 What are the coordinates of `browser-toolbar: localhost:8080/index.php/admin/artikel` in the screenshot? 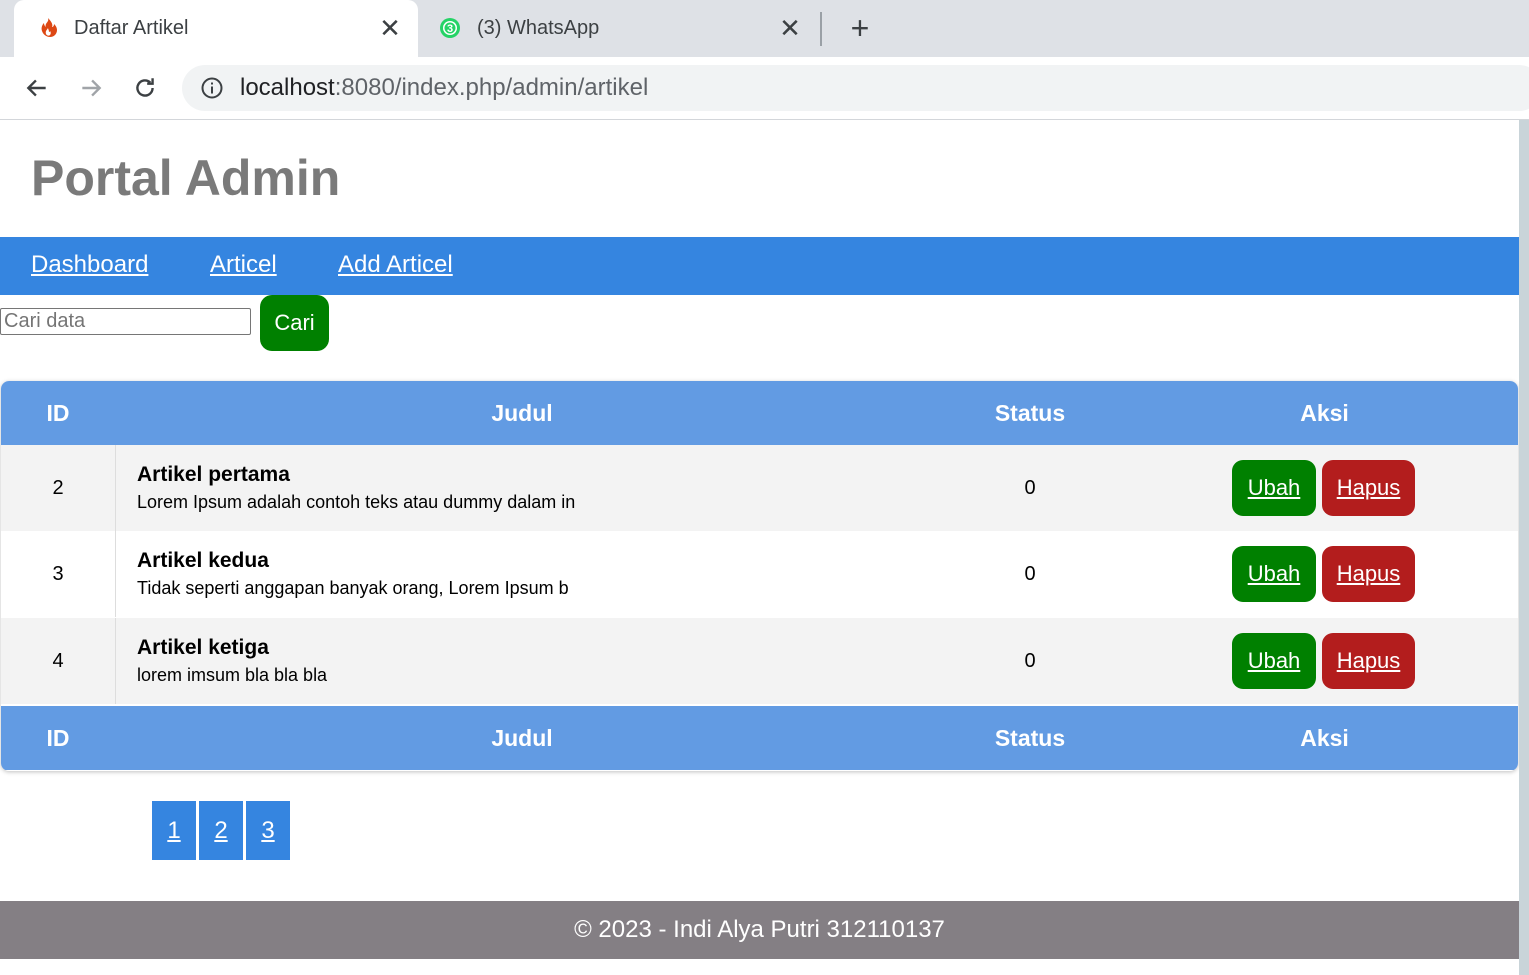 It's located at (764, 88).